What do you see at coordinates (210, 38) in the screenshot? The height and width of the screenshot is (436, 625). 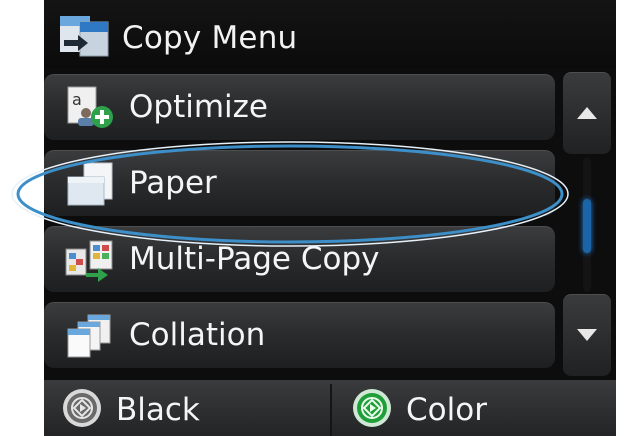 I see `page-title: Copy Menu` at bounding box center [210, 38].